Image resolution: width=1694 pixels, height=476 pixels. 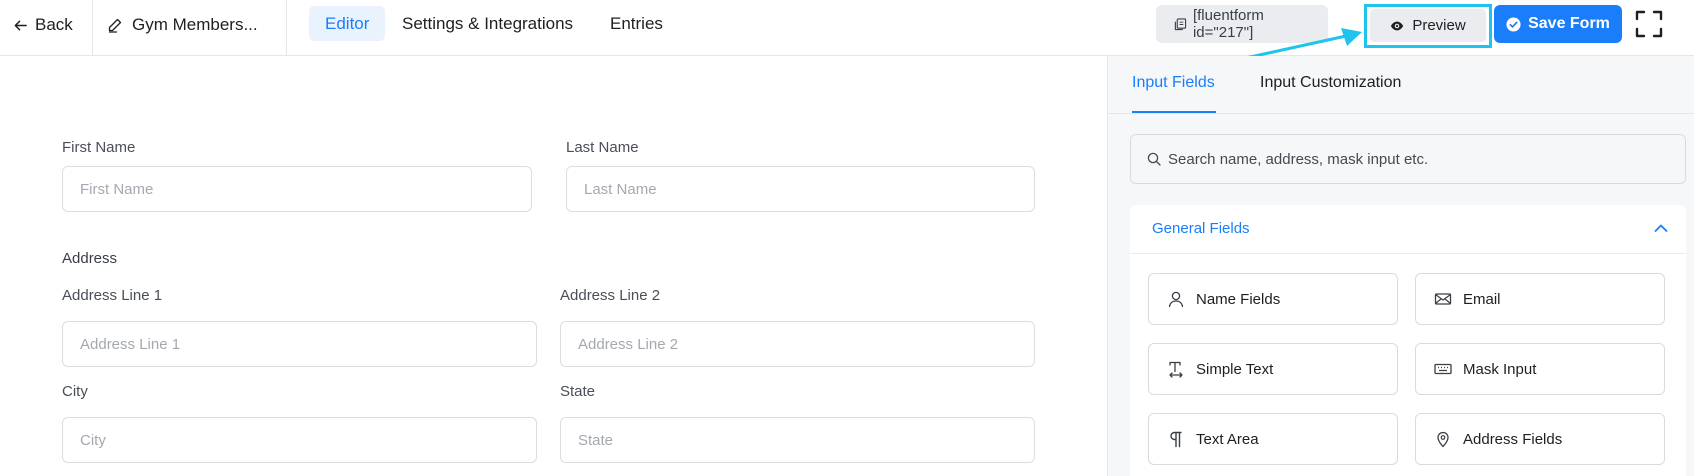 What do you see at coordinates (1649, 24) in the screenshot?
I see `fullscreen-icon` at bounding box center [1649, 24].